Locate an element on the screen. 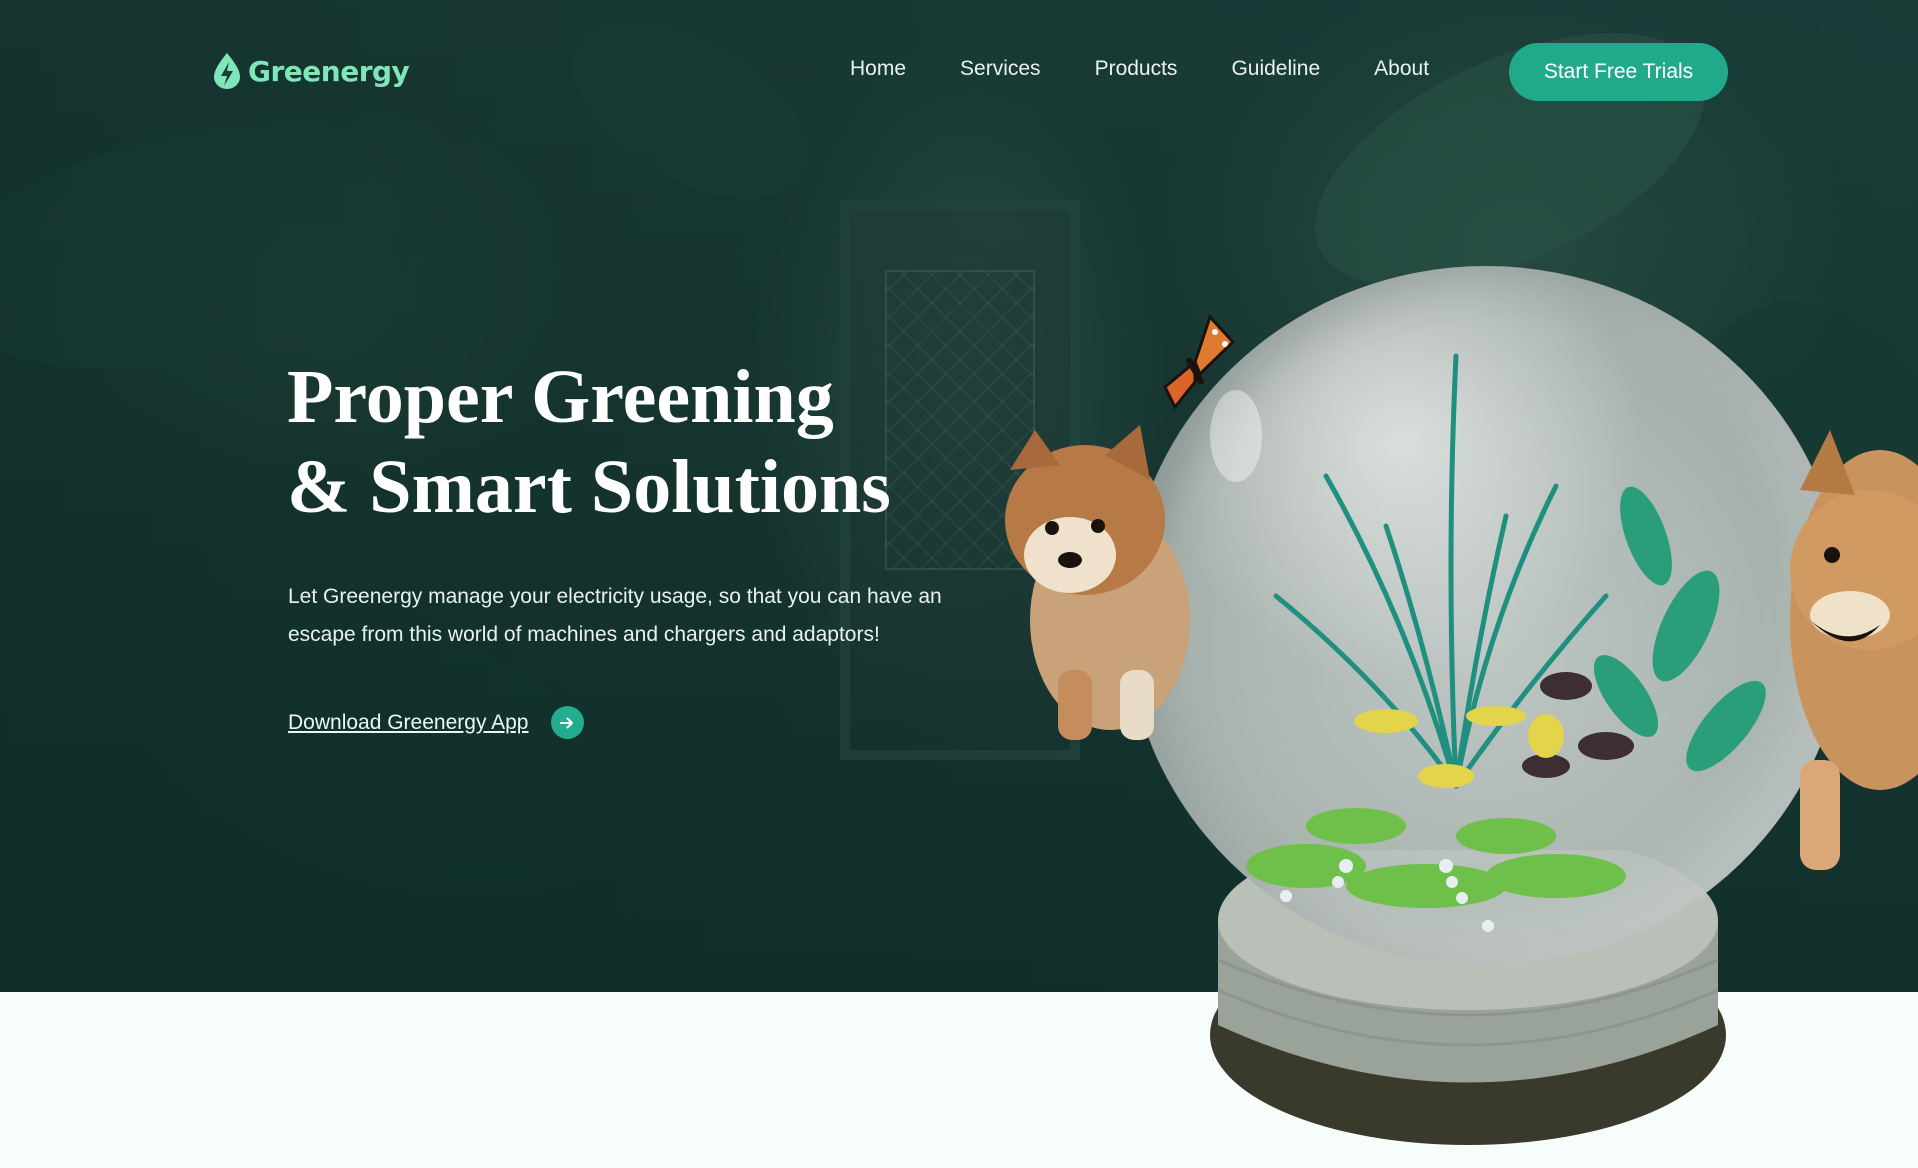  arrow-right-icon is located at coordinates (567, 722).